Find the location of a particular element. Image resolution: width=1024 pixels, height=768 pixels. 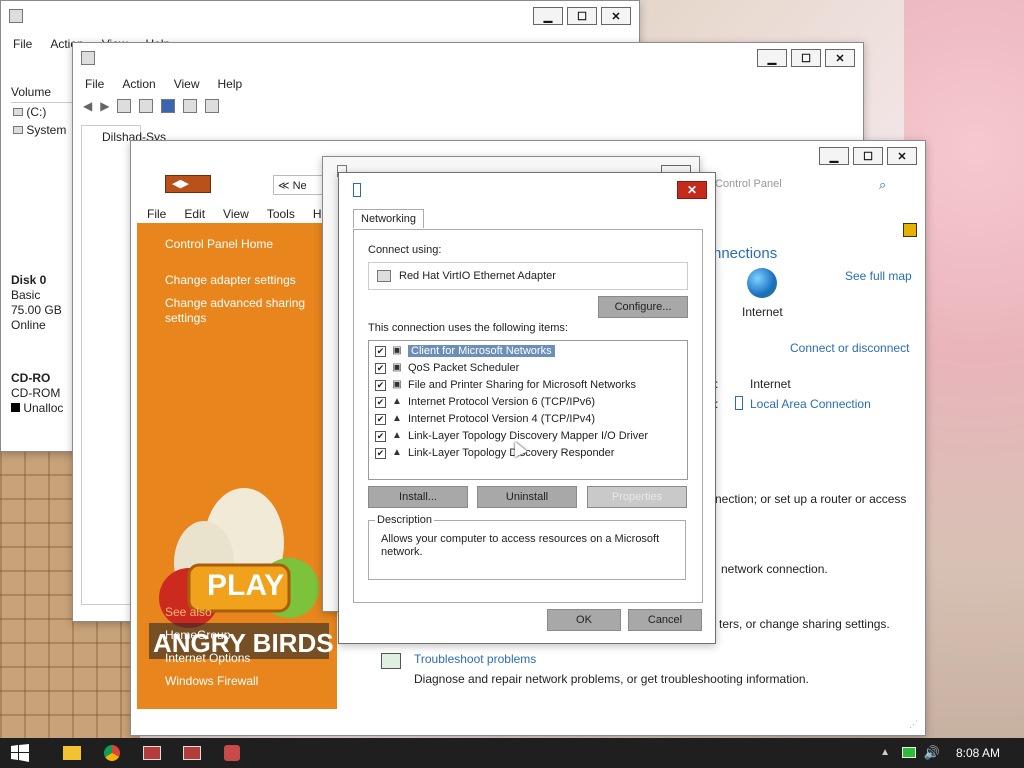

ok-button: OK is located at coordinates (584, 620).